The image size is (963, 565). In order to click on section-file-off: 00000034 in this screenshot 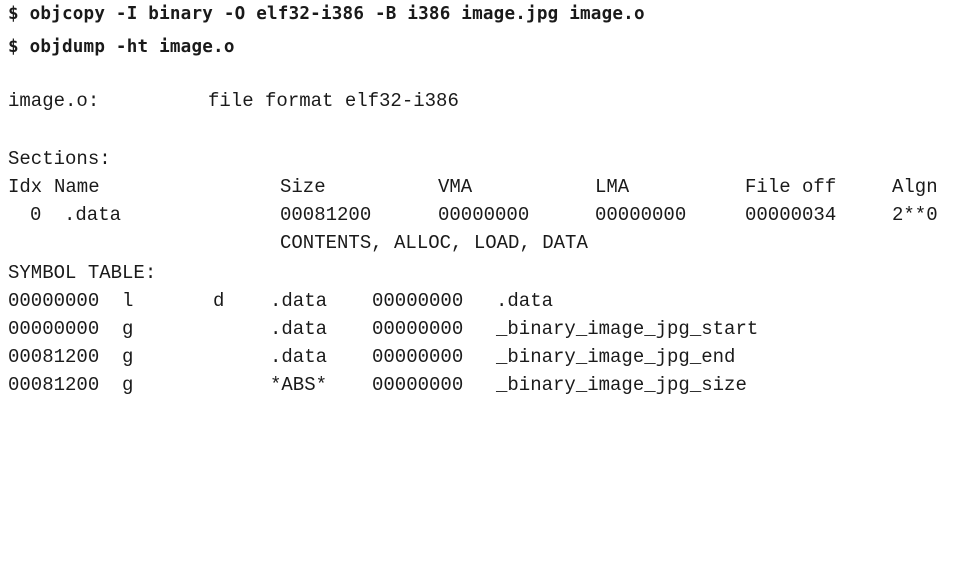, I will do `click(791, 215)`.